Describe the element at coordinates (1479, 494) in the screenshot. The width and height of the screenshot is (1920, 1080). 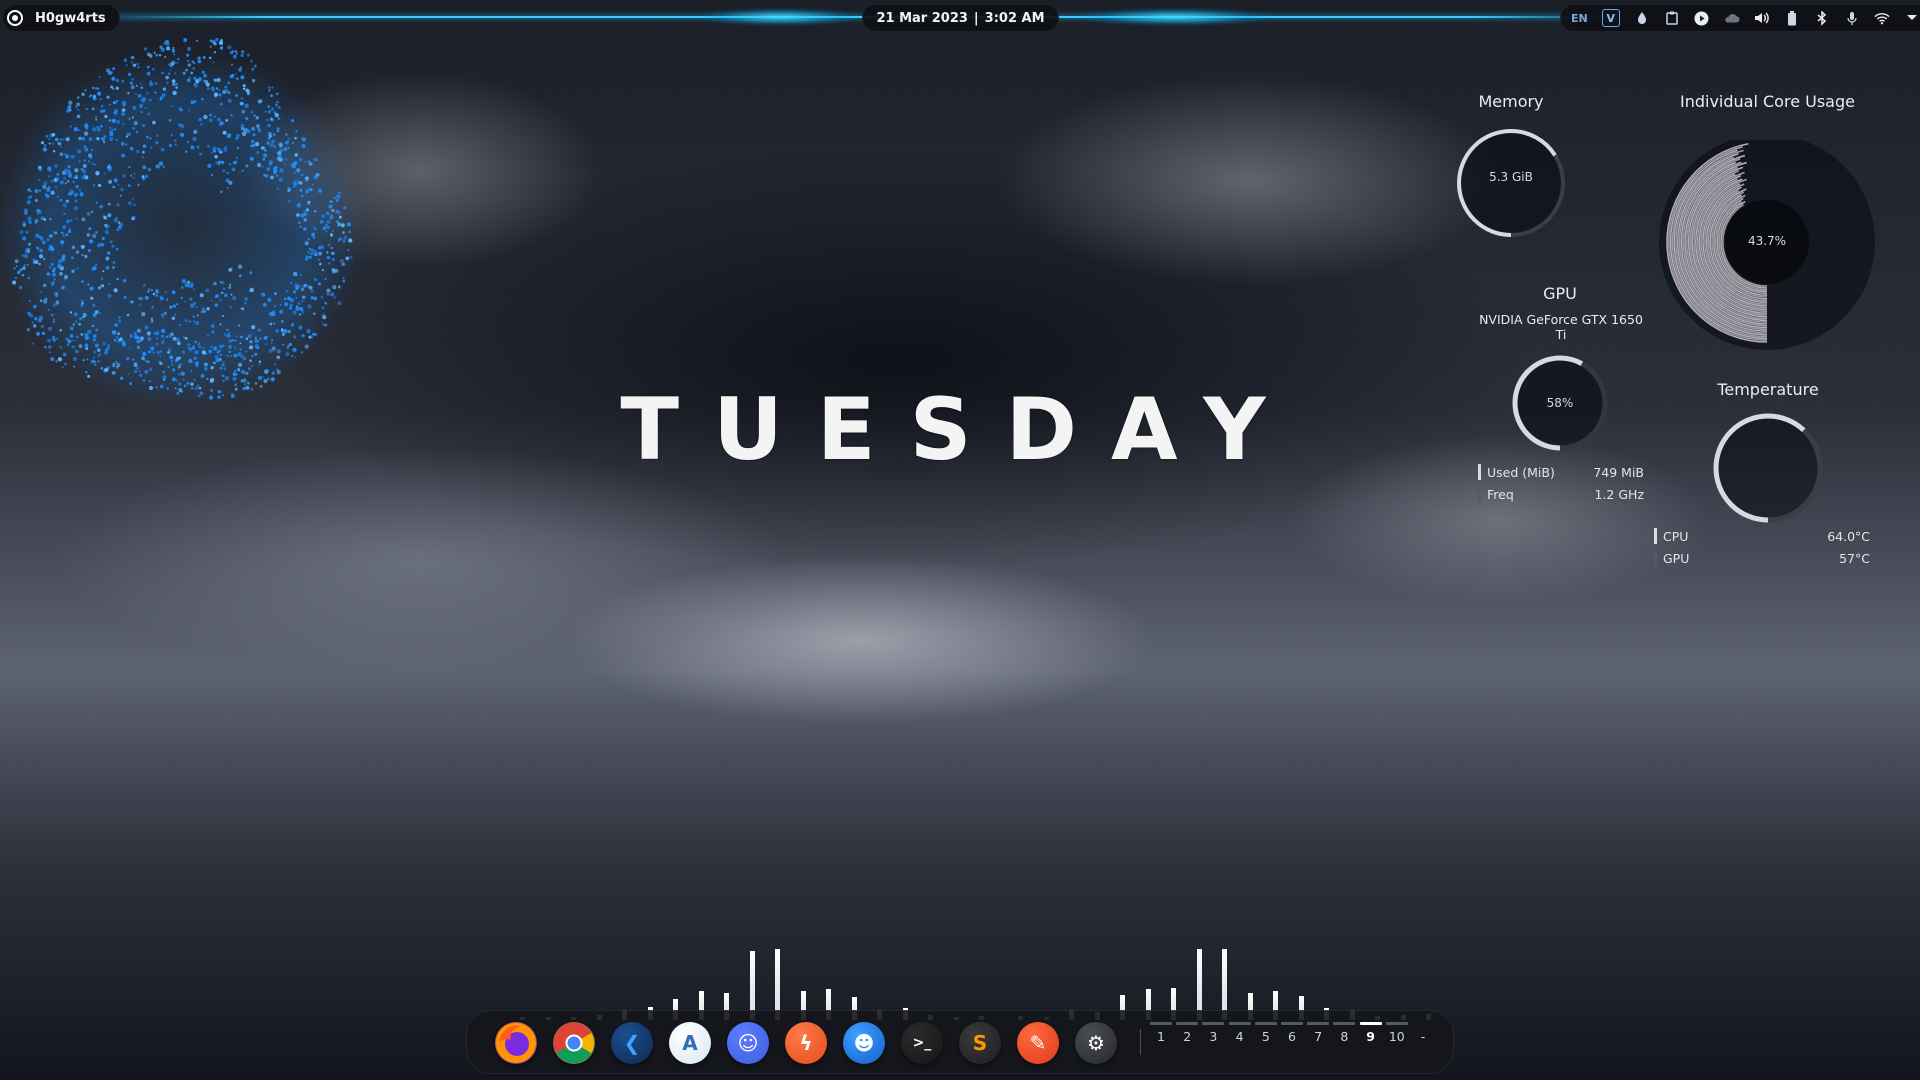
I see `gpu-freq-swatch` at that location.